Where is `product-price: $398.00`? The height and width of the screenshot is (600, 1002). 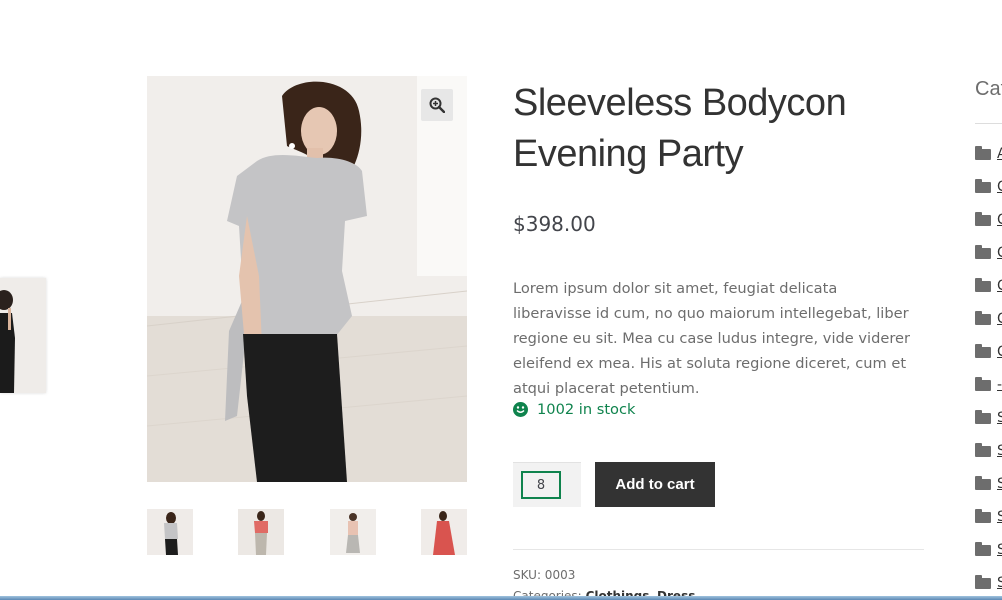
product-price: $398.00 is located at coordinates (554, 224).